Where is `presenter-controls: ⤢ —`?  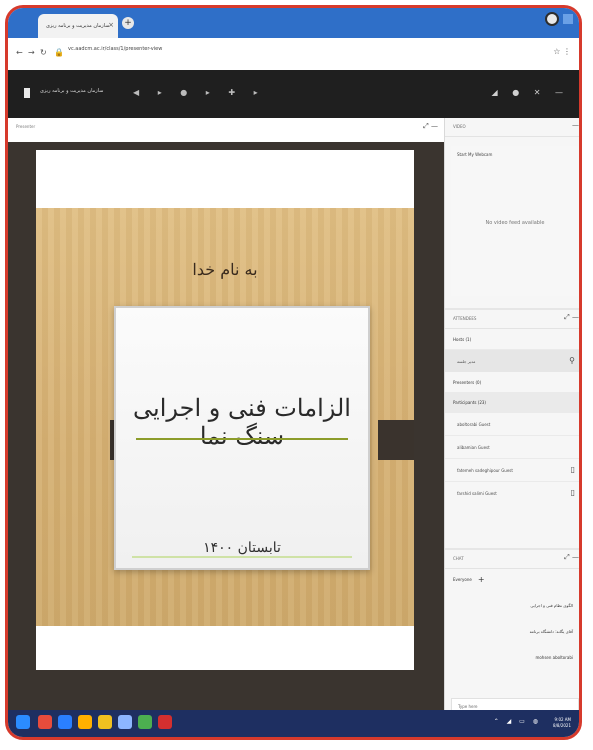
presenter-controls: ⤢ — is located at coordinates (430, 126).